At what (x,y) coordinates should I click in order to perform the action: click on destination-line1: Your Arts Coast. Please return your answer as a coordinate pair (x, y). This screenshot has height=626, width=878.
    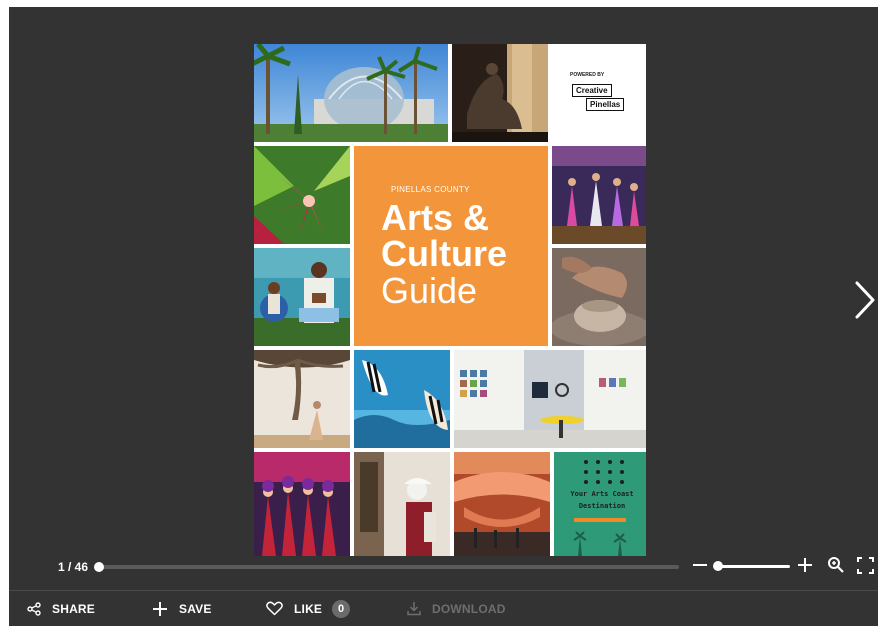
    Looking at the image, I should click on (602, 494).